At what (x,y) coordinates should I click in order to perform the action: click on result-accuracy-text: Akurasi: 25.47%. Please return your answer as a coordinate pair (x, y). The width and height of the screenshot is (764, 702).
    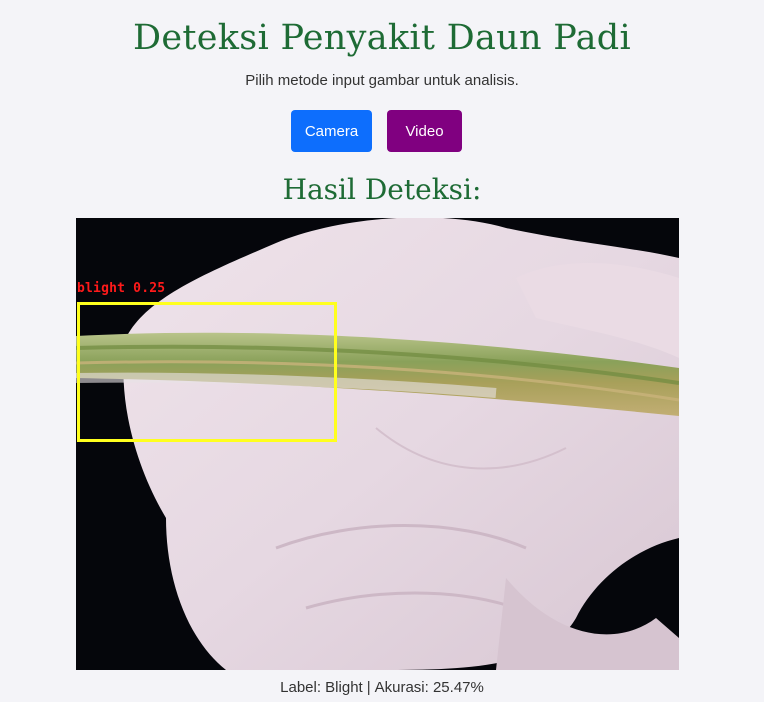
    Looking at the image, I should click on (429, 687).